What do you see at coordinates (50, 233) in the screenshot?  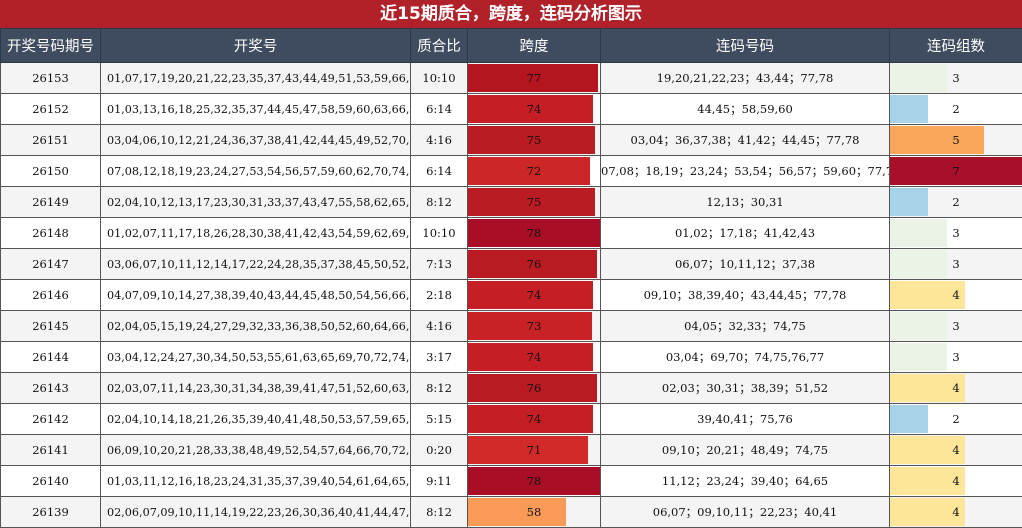 I see `period-cell: 26148` at bounding box center [50, 233].